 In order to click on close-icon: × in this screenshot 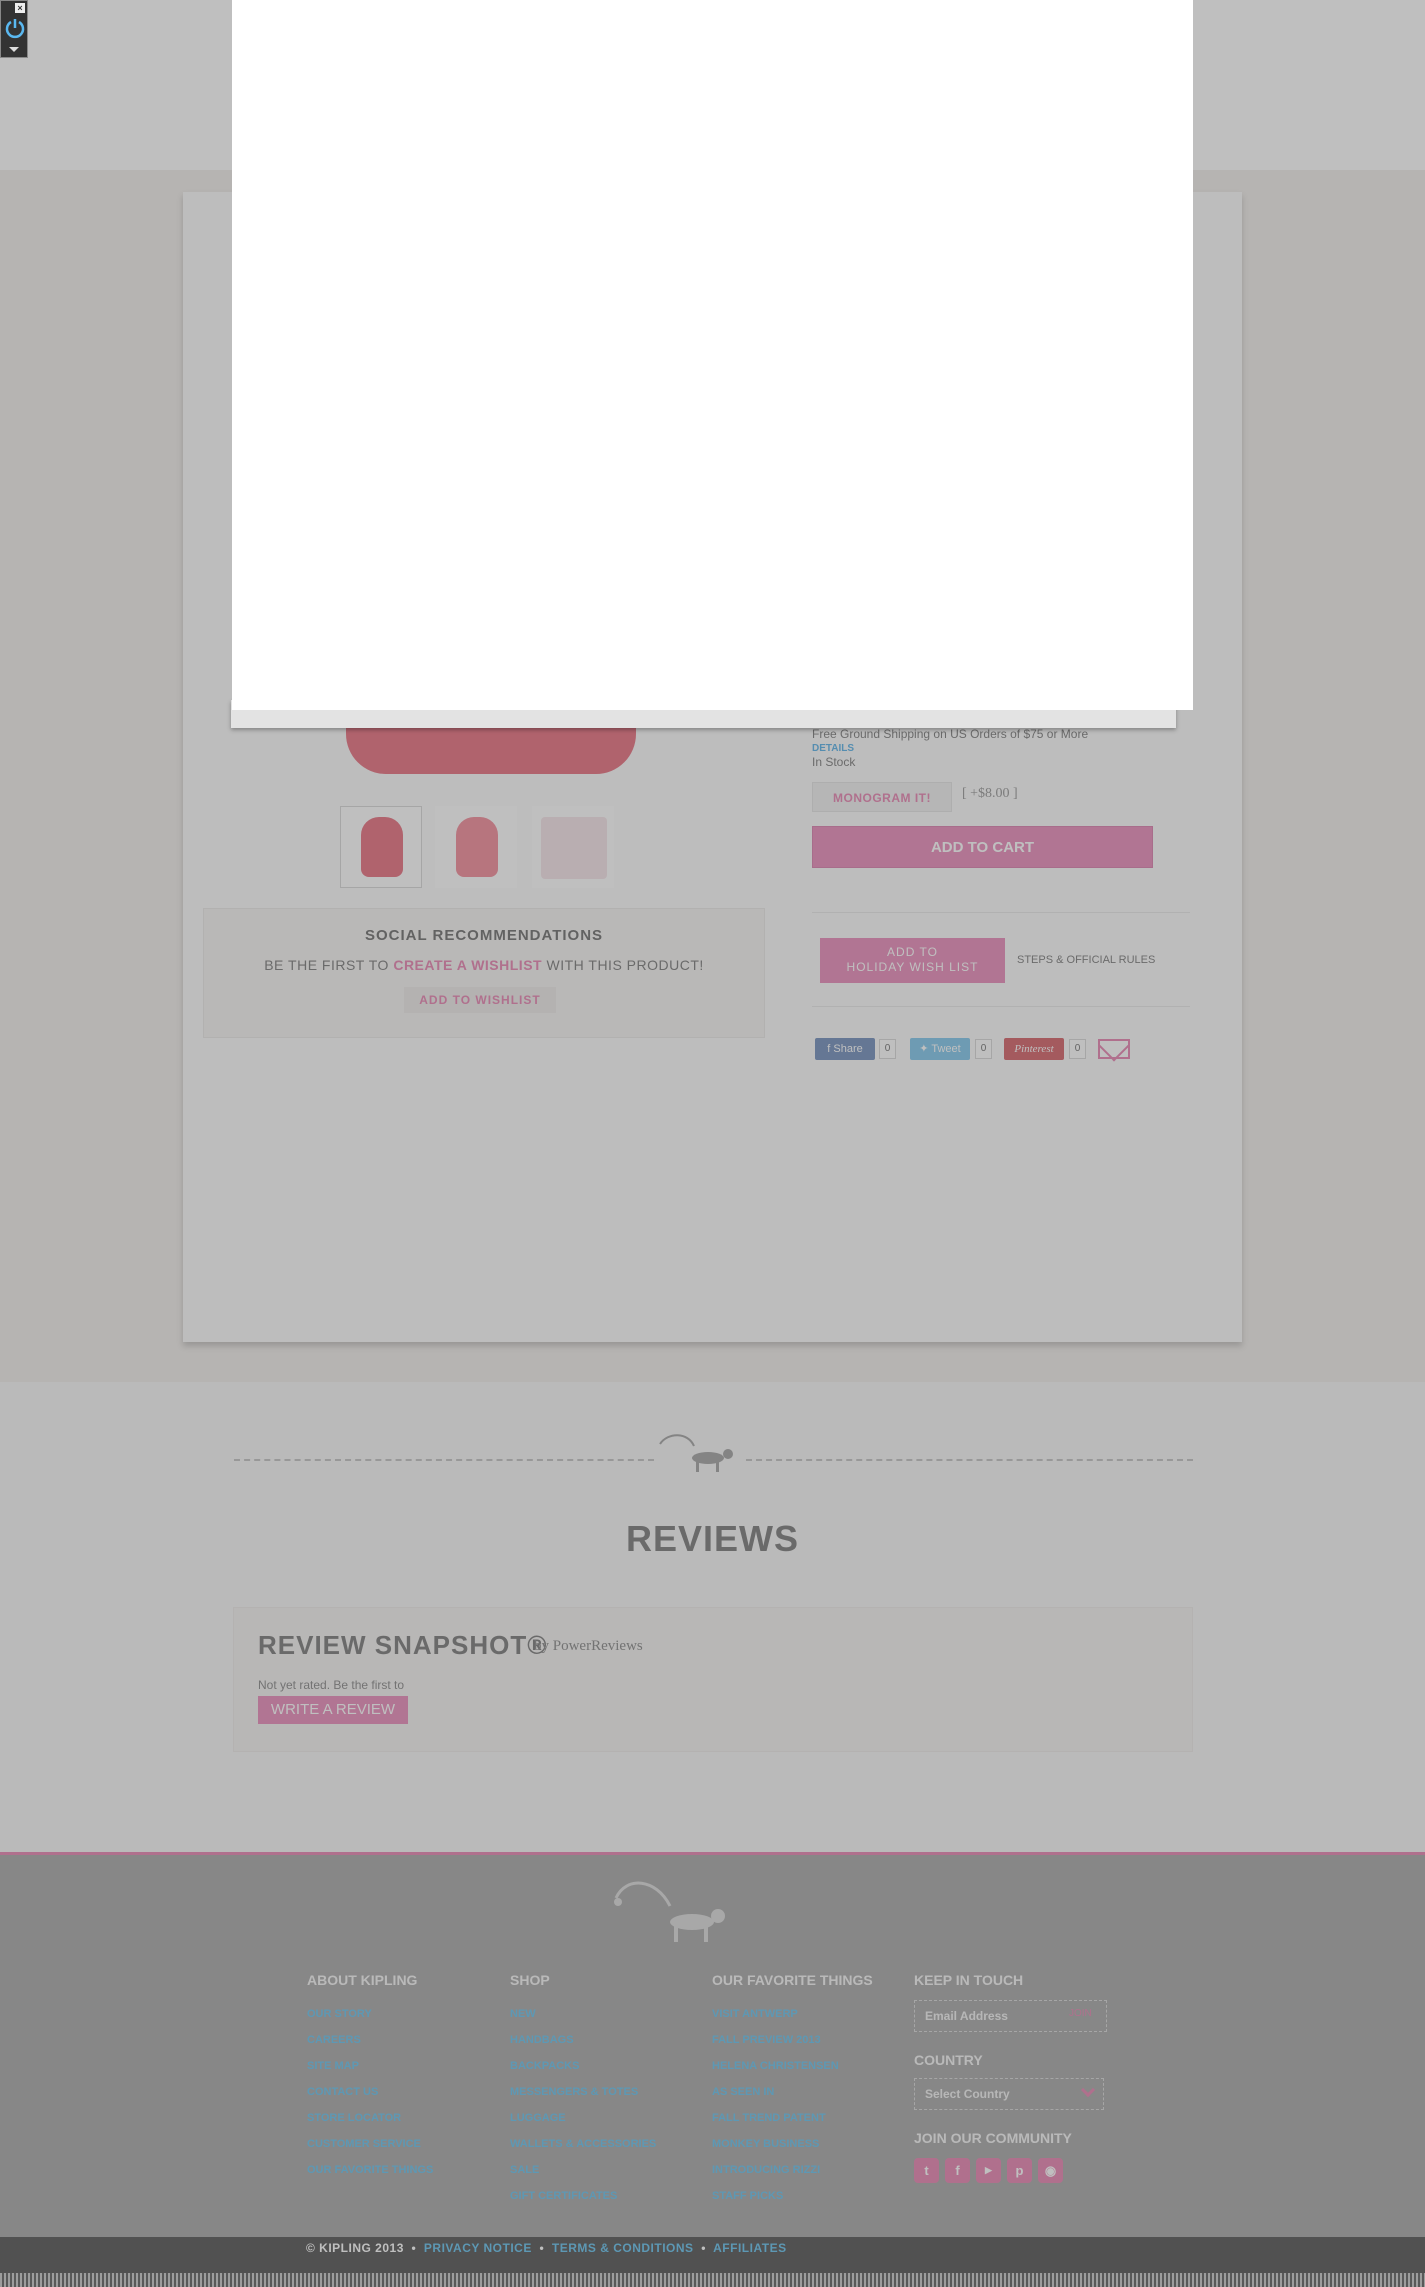, I will do `click(20, 8)`.